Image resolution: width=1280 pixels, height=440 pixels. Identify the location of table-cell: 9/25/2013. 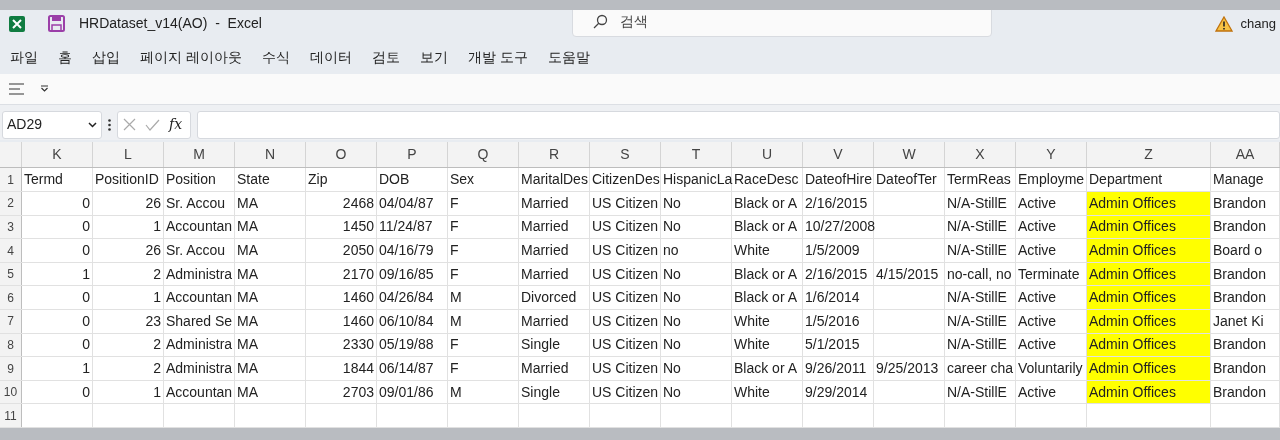
(909, 368).